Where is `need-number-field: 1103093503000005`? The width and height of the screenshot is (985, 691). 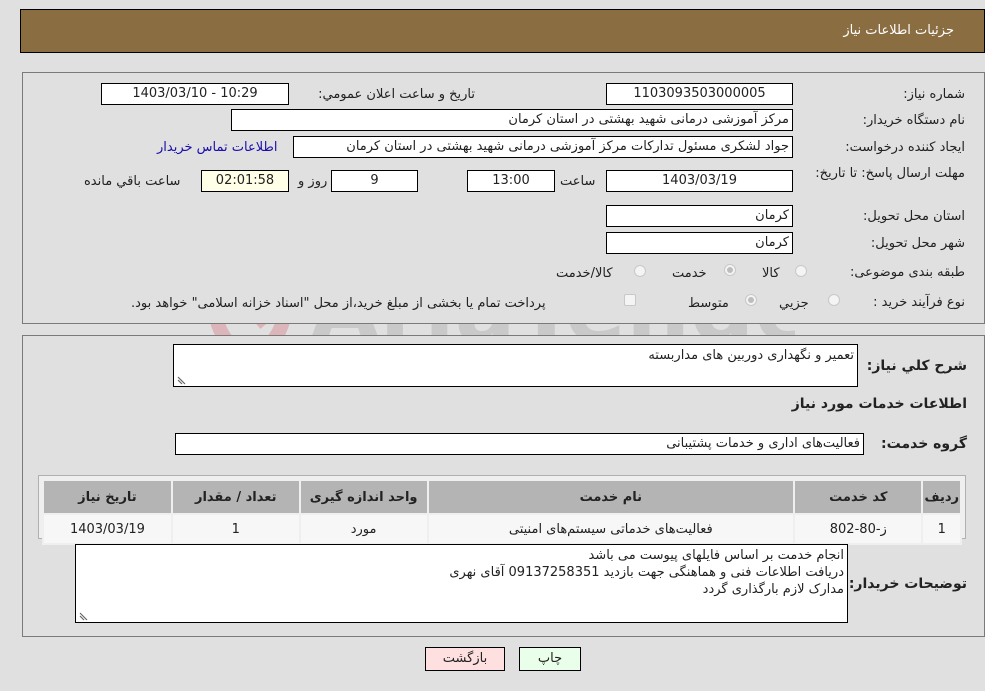
need-number-field: 1103093503000005 is located at coordinates (699, 94).